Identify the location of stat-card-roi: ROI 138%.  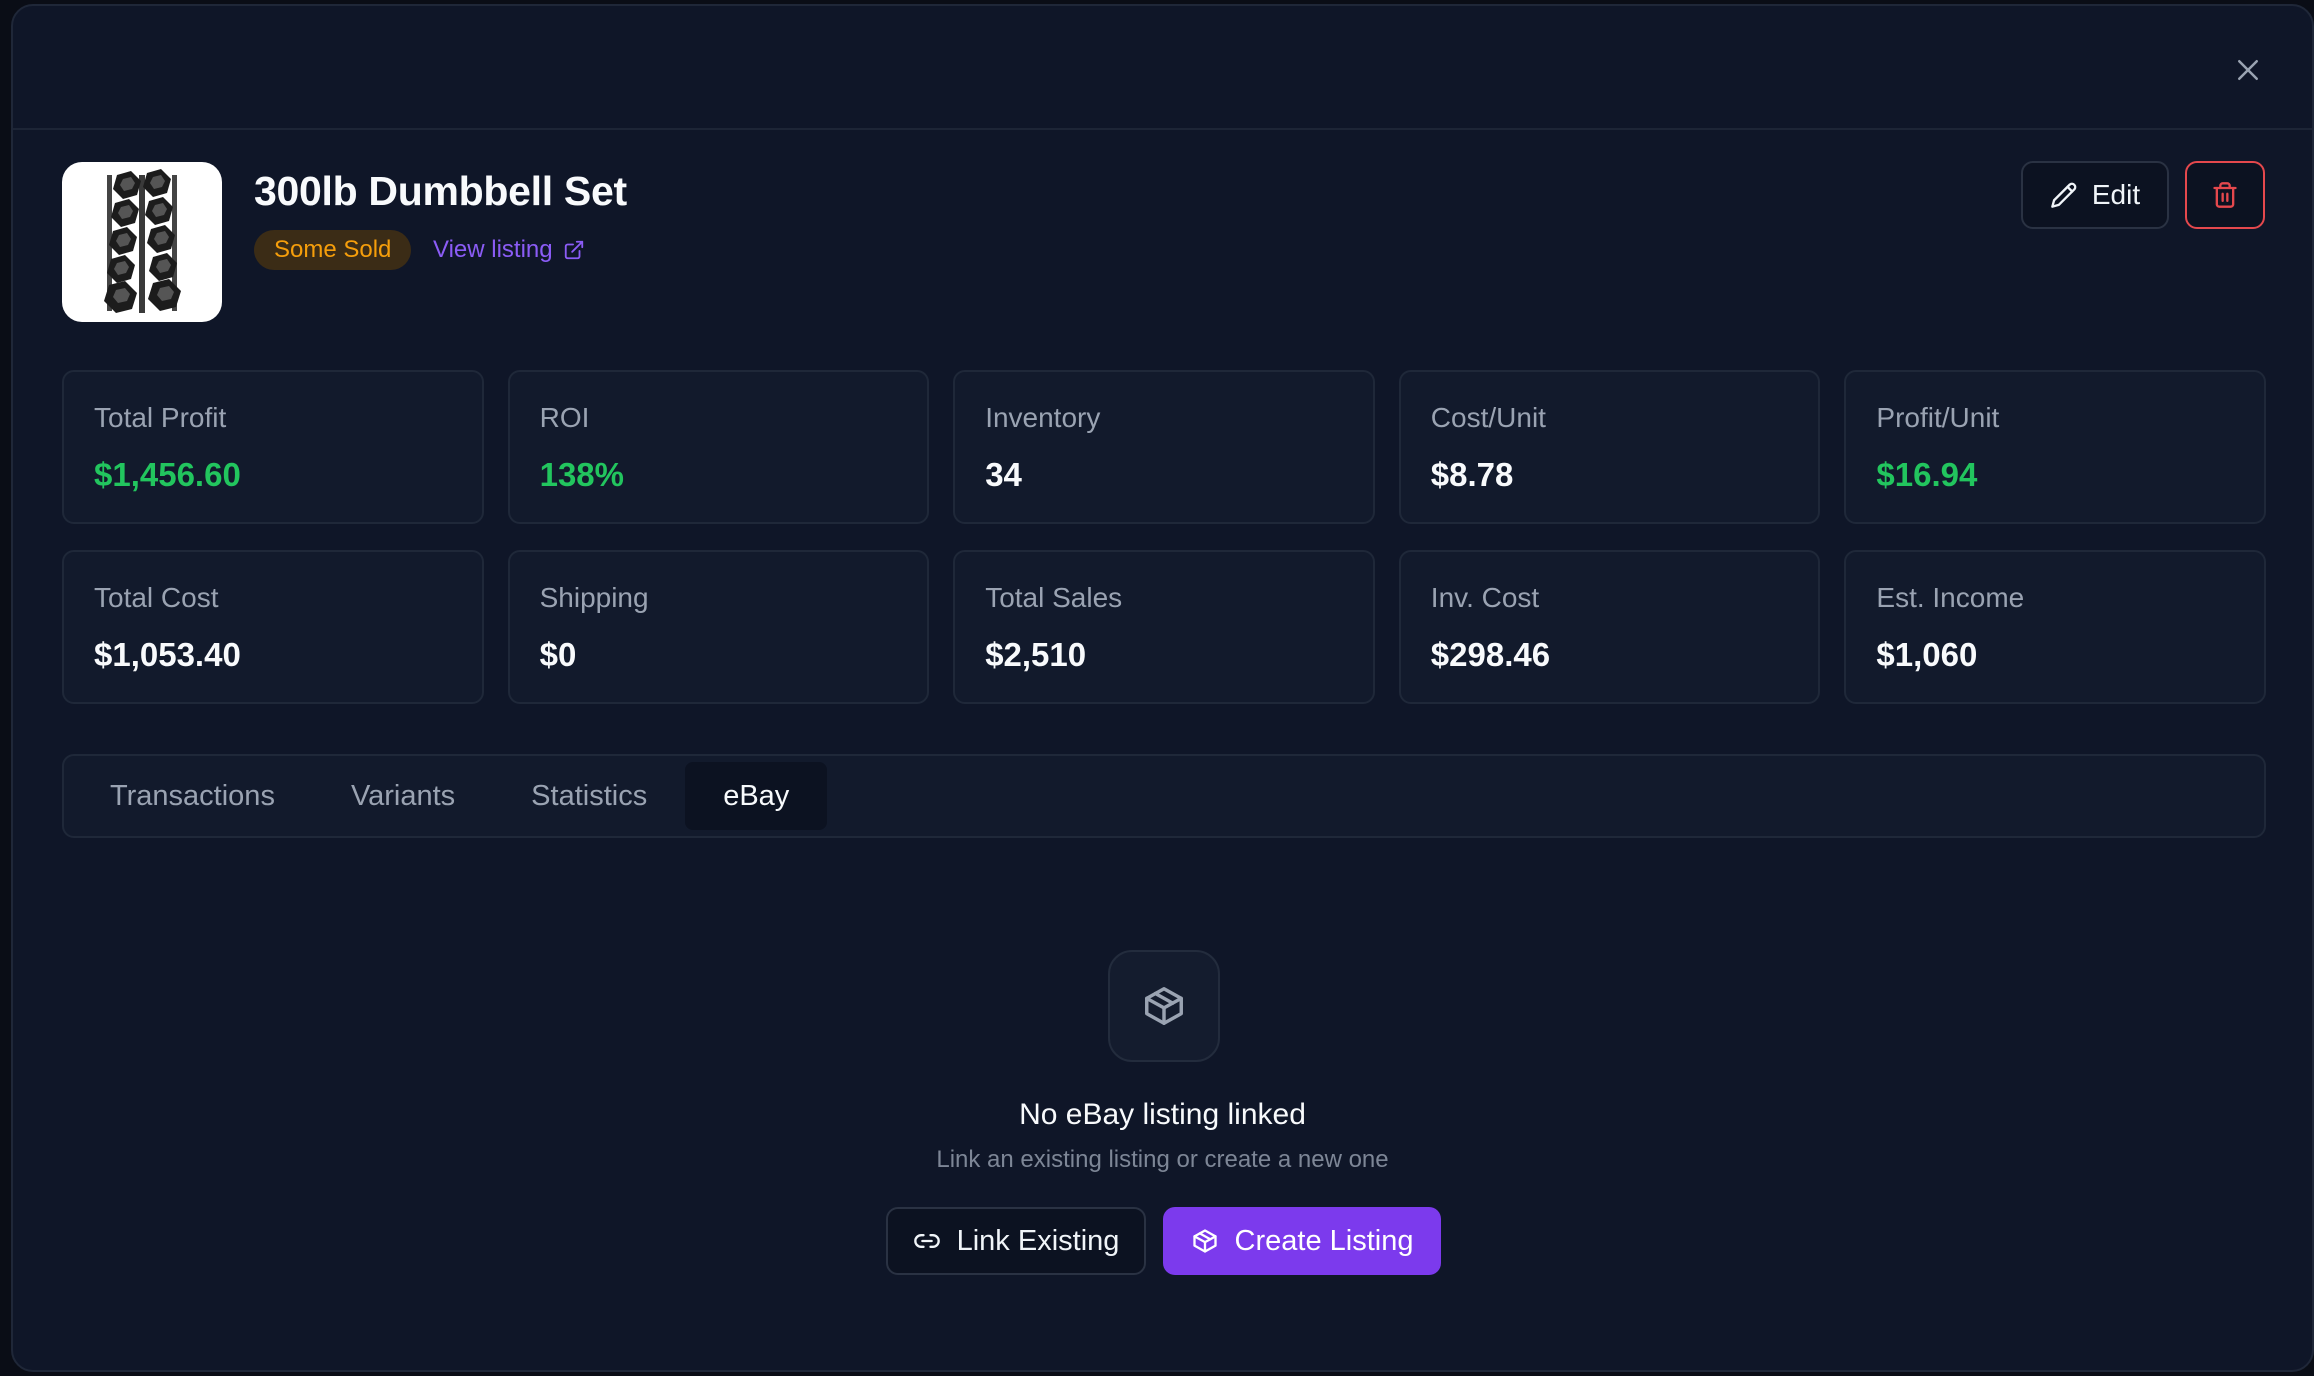
(718, 447).